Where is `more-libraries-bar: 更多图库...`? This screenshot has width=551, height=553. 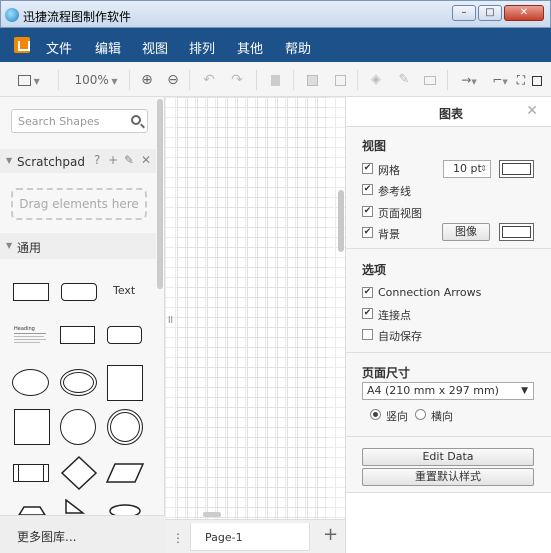
more-libraries-bar: 更多图库... is located at coordinates (82, 534).